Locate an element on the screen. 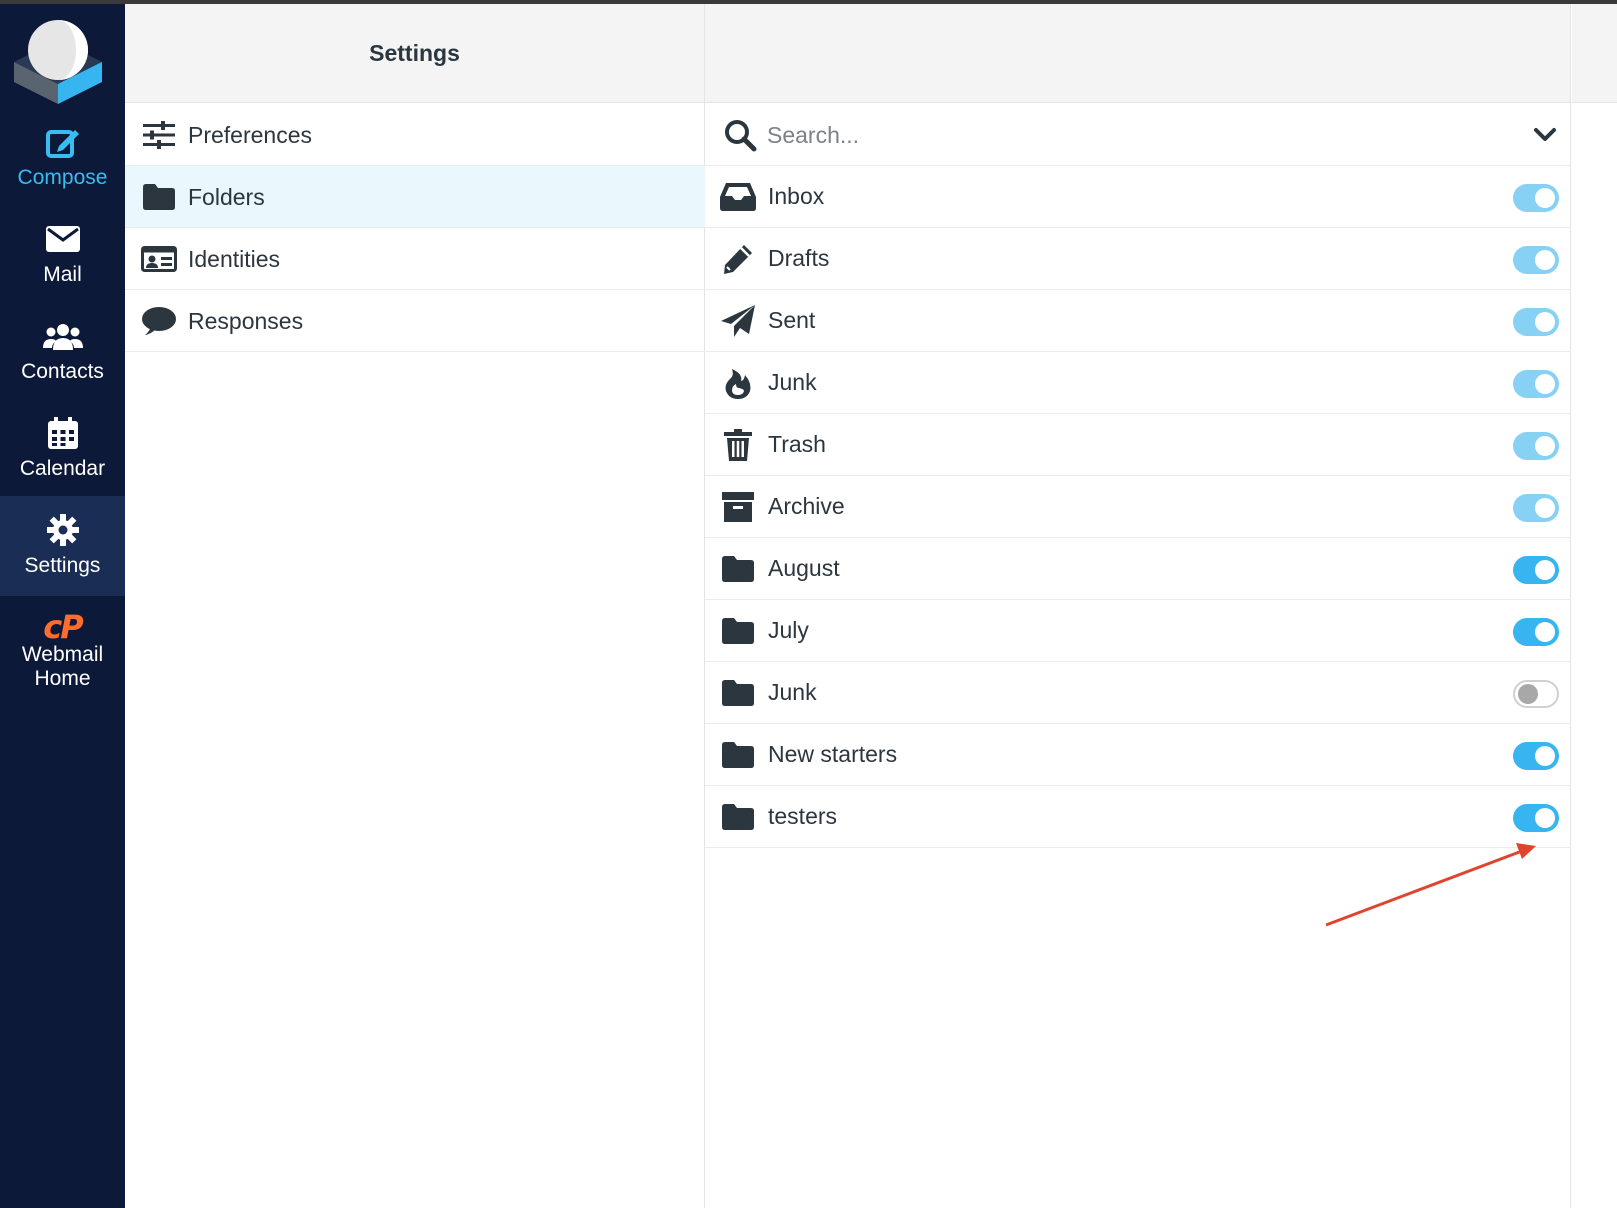 The width and height of the screenshot is (1617, 1208). comment-icon is located at coordinates (159, 321).